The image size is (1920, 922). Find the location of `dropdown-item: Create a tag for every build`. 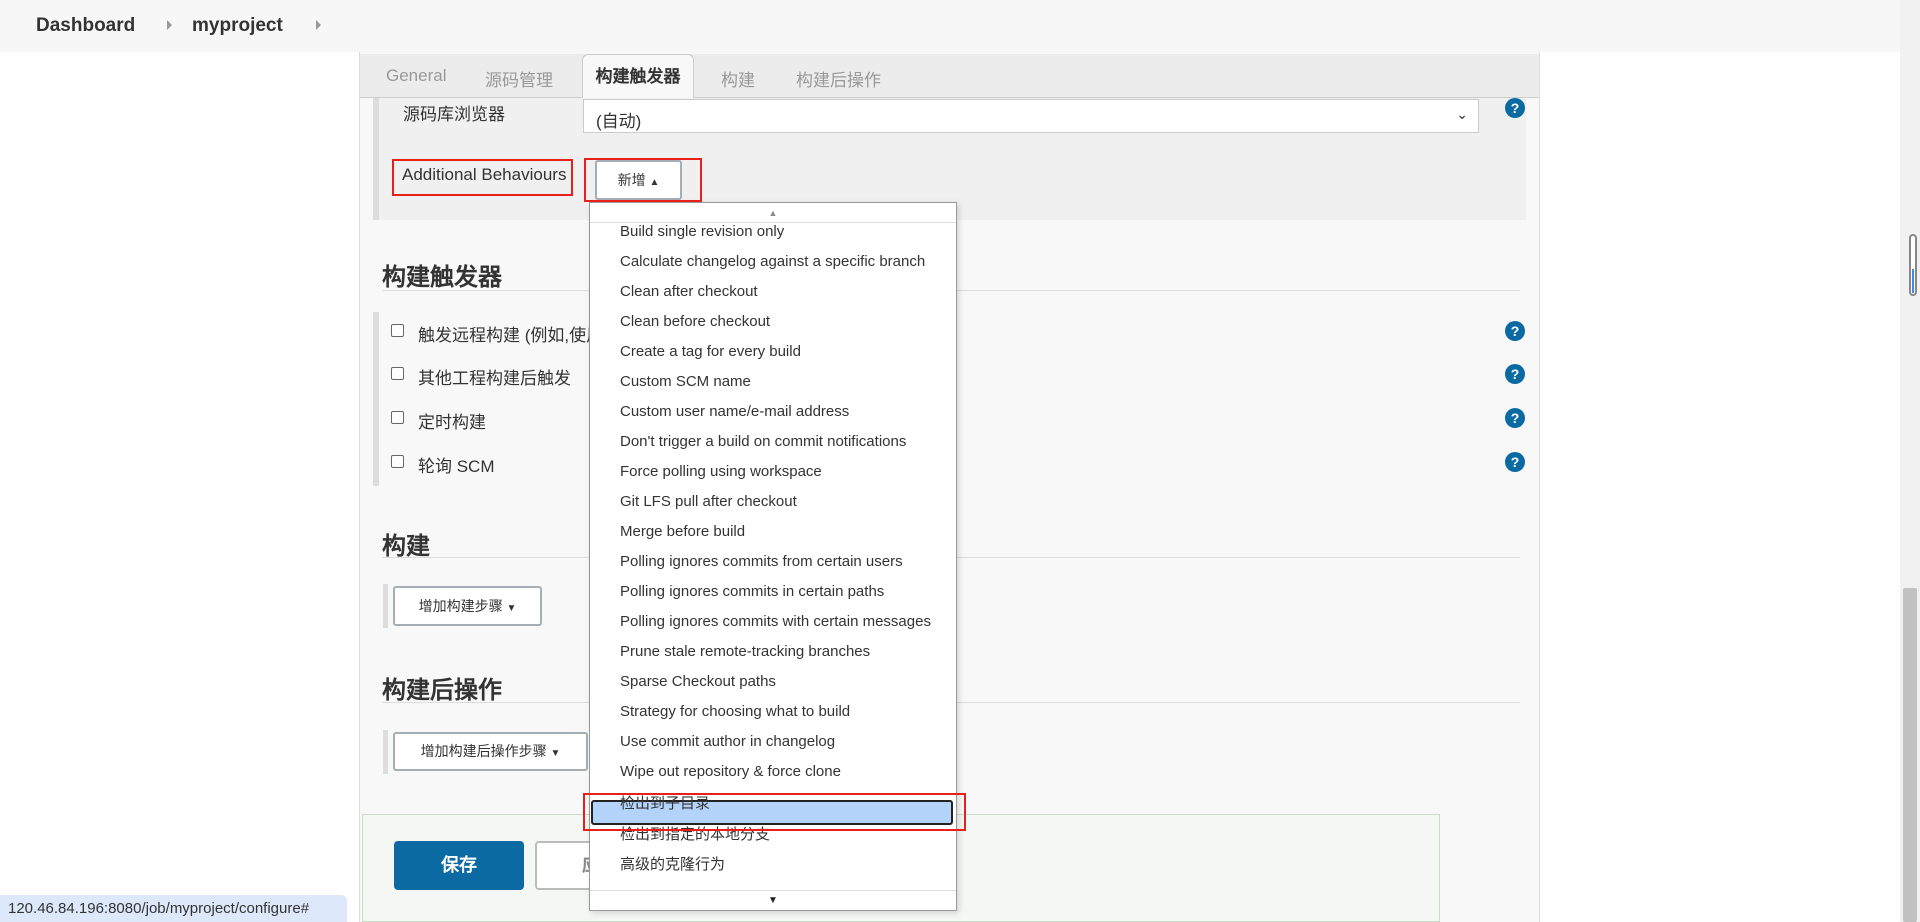

dropdown-item: Create a tag for every build is located at coordinates (710, 351).